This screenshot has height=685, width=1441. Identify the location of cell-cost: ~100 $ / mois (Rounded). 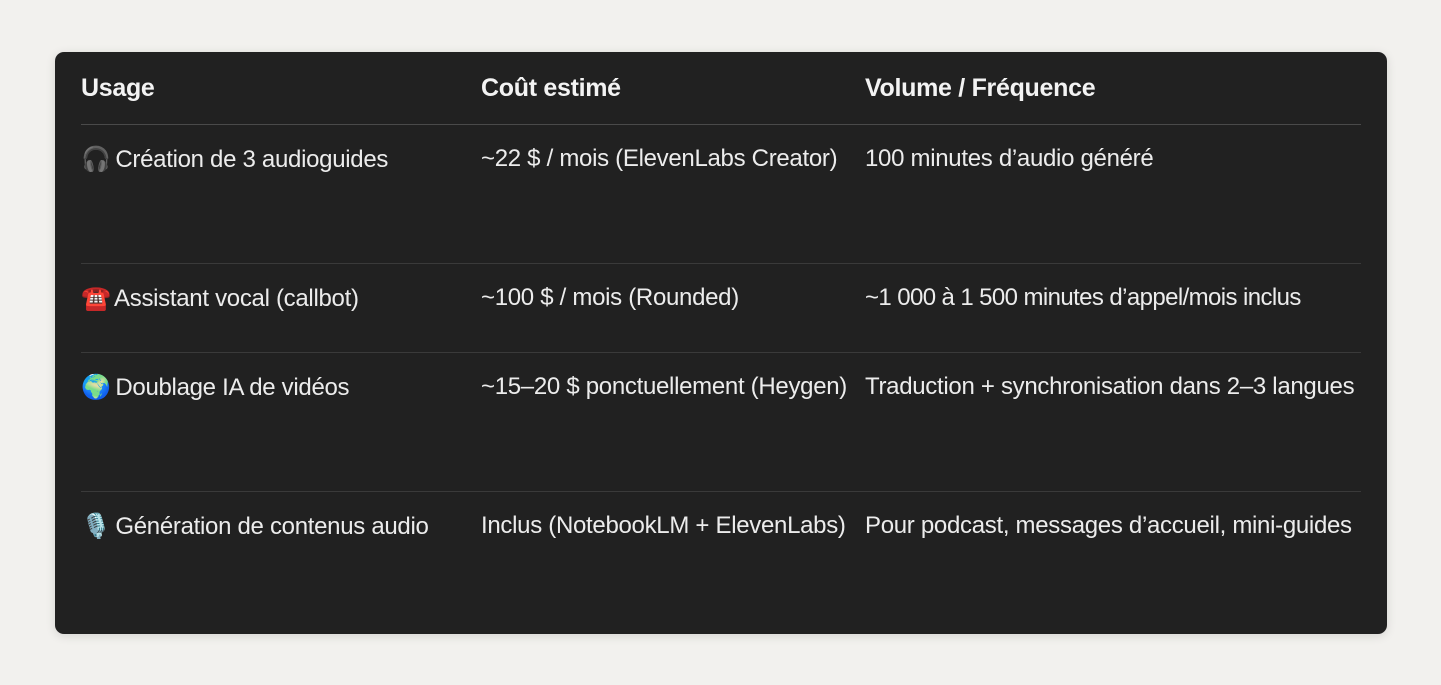
(673, 308).